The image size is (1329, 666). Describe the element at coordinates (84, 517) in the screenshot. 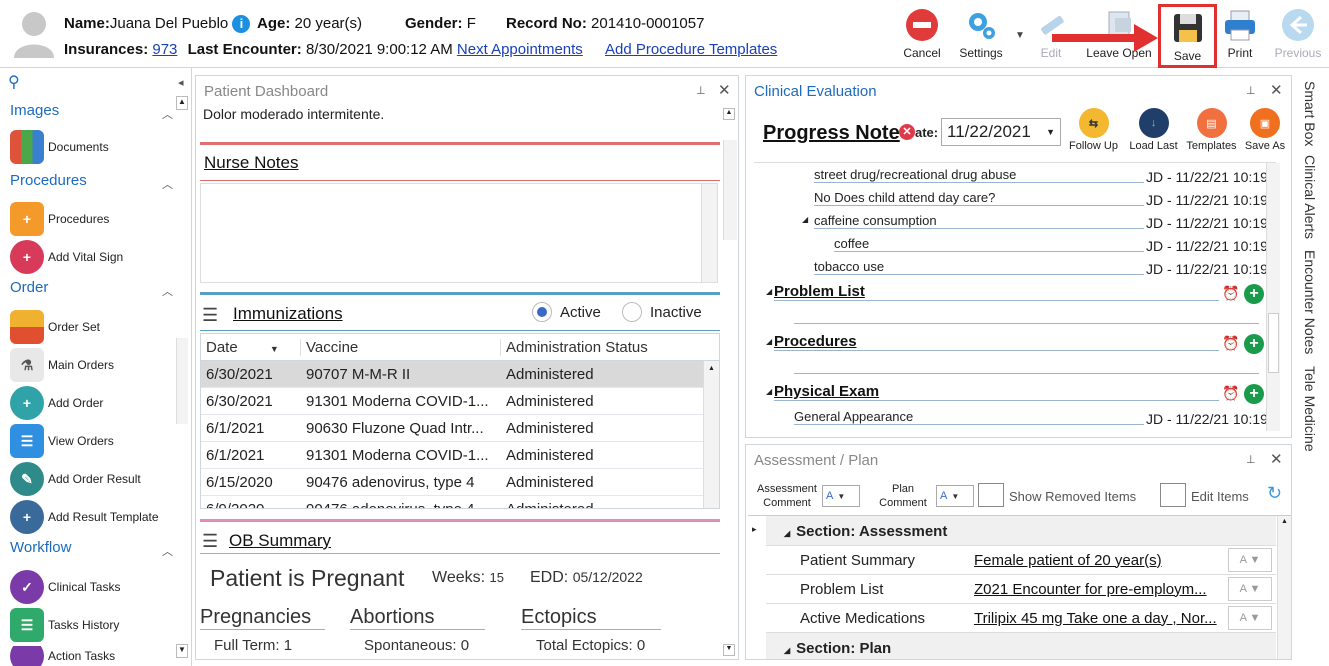

I see `sidebar-item-add-result-template: + Add Result Template` at that location.